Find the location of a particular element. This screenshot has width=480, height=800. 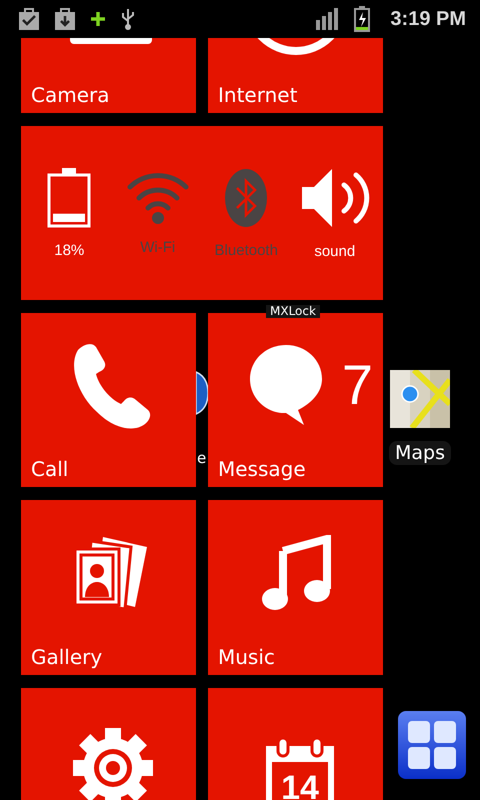

toggle-label: Wi-Fi is located at coordinates (158, 247).